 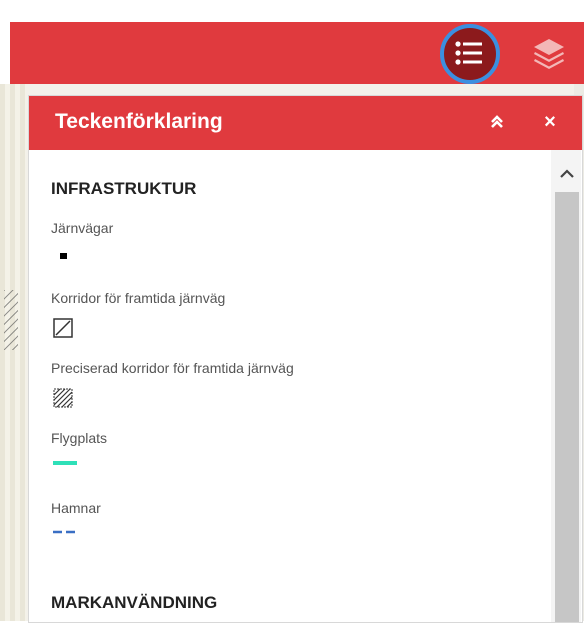 I want to click on map-terrain-edge, so click(x=13, y=352).